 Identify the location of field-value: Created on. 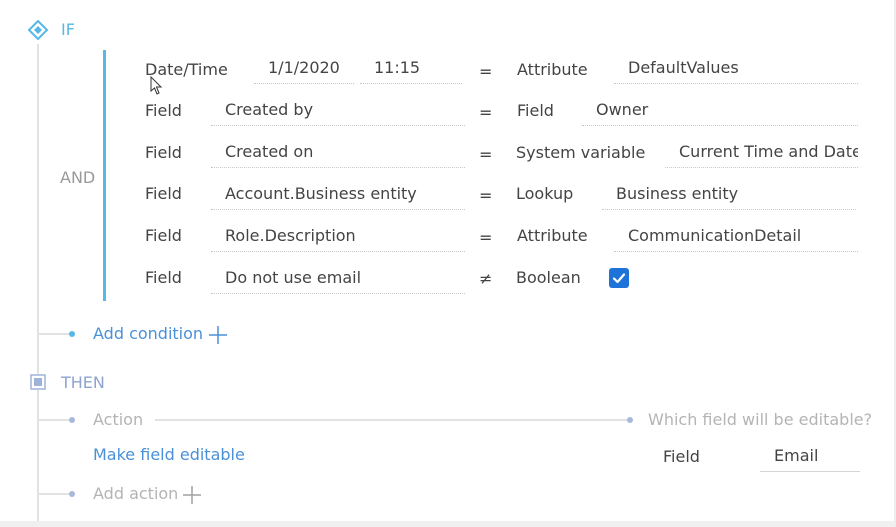
(269, 151).